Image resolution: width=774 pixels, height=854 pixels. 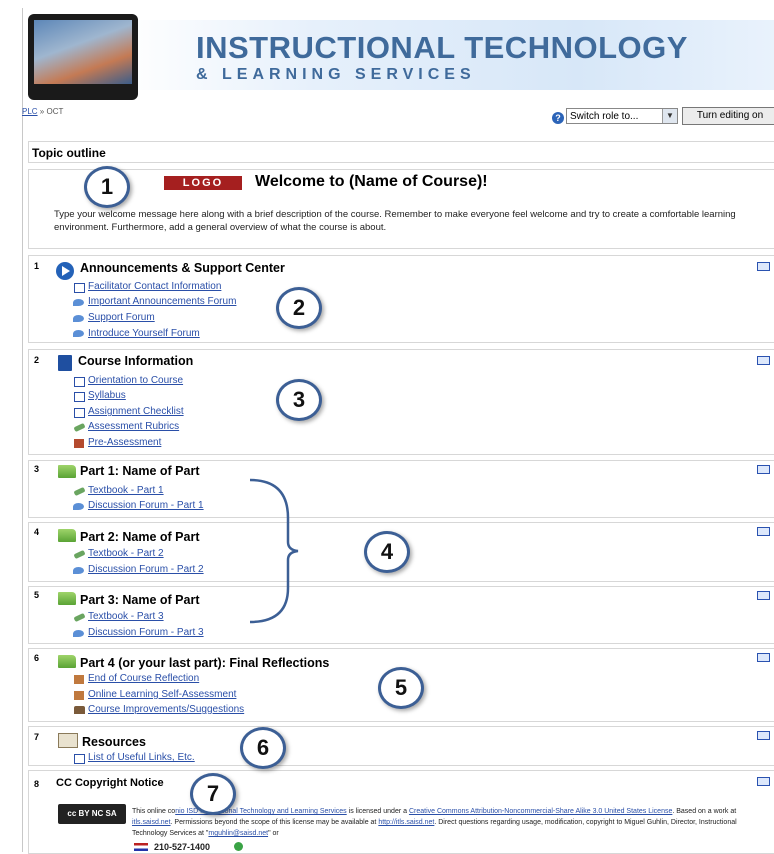 I want to click on section-number: 1, so click(x=37, y=266).